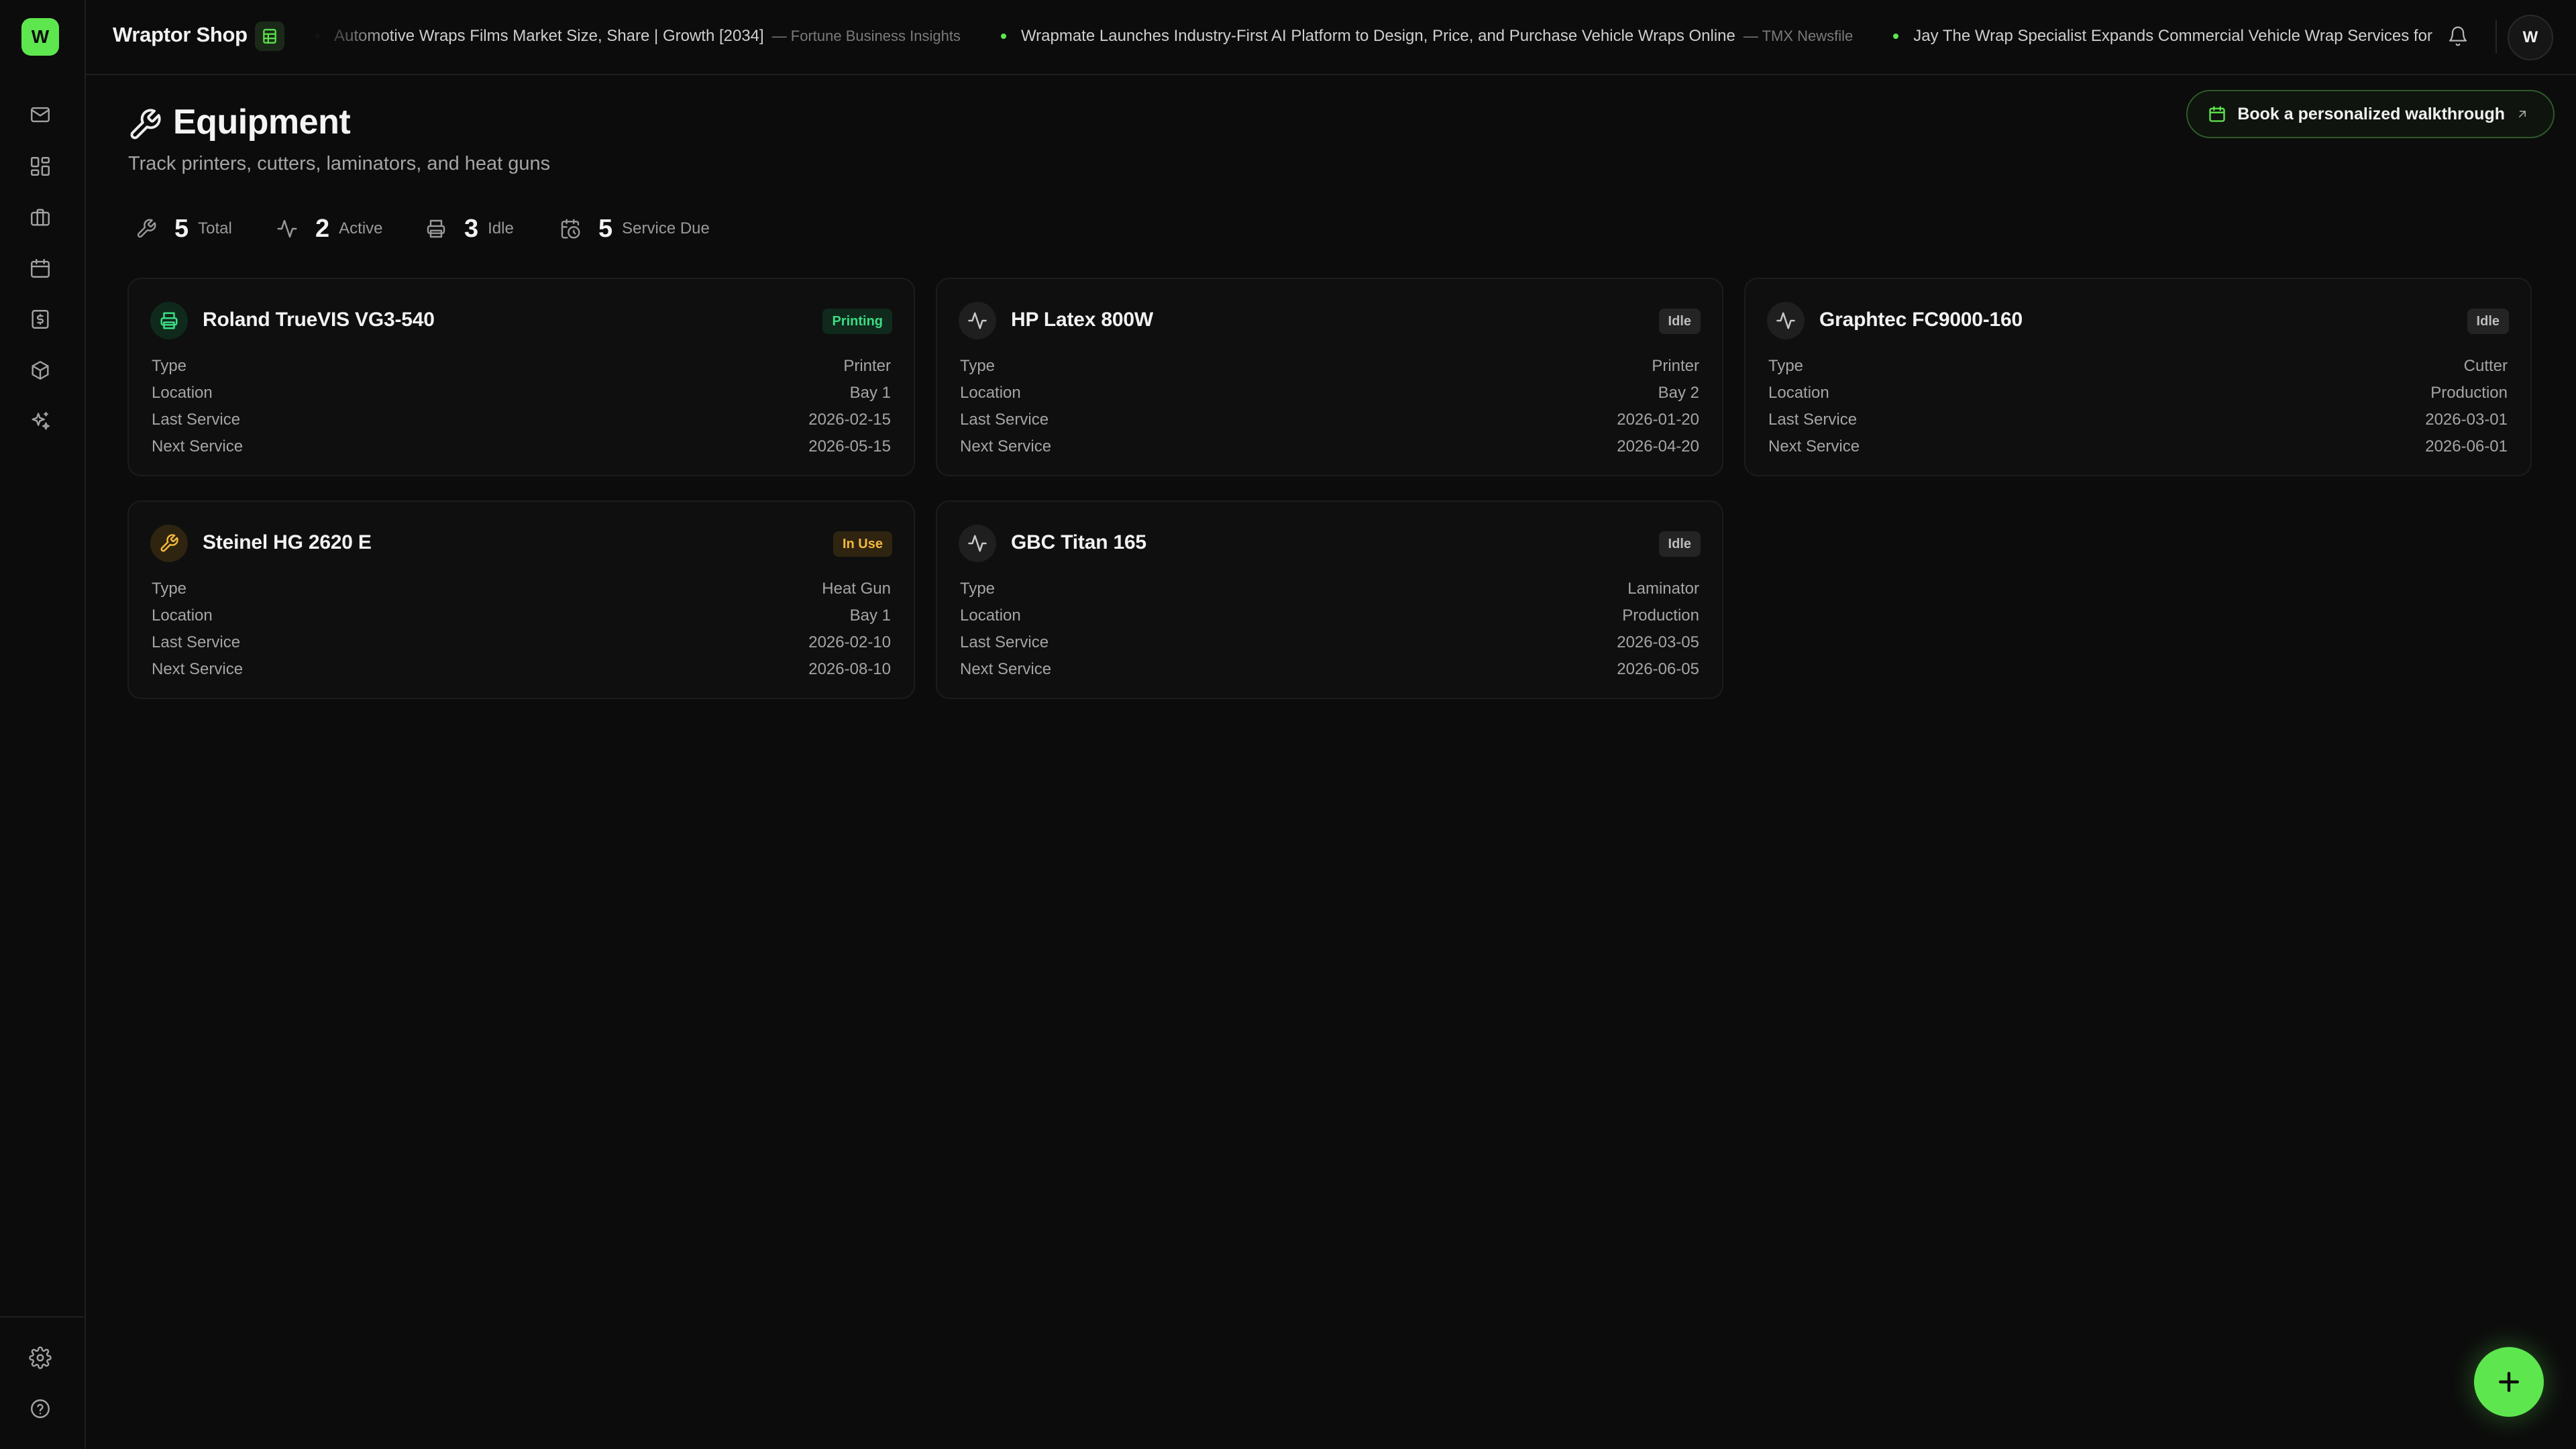 This screenshot has height=1449, width=2576. I want to click on detail-row-last-service: Last Service 2026-01-20, so click(1329, 420).